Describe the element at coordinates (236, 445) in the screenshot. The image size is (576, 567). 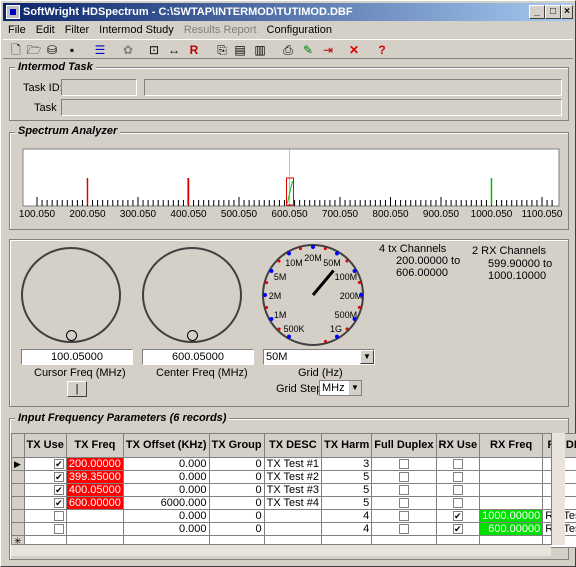
I see `column-header: TX Group` at that location.